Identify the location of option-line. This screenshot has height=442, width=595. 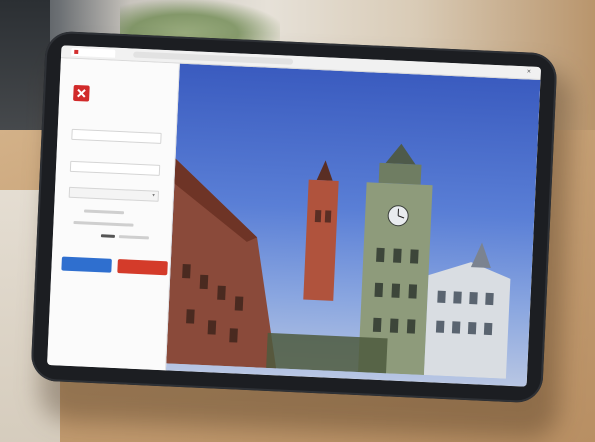
(104, 212).